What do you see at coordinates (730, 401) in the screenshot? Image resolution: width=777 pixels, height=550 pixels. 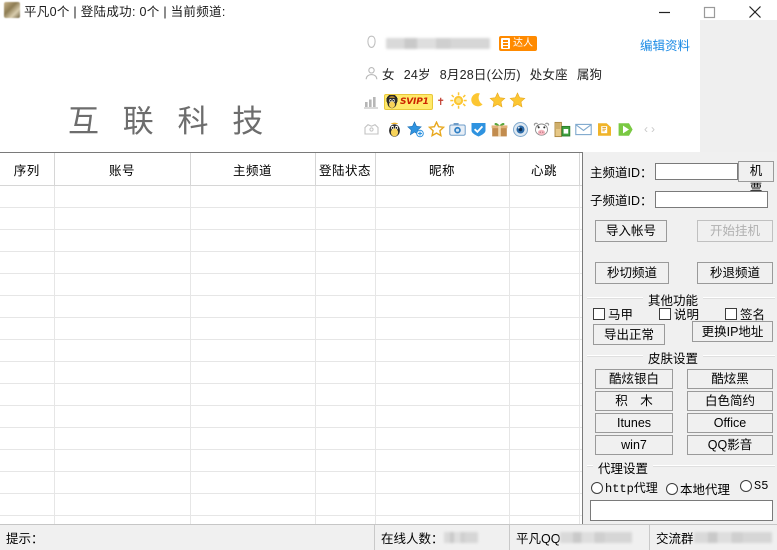 I see `skin-button-white-simple: 白色简约` at bounding box center [730, 401].